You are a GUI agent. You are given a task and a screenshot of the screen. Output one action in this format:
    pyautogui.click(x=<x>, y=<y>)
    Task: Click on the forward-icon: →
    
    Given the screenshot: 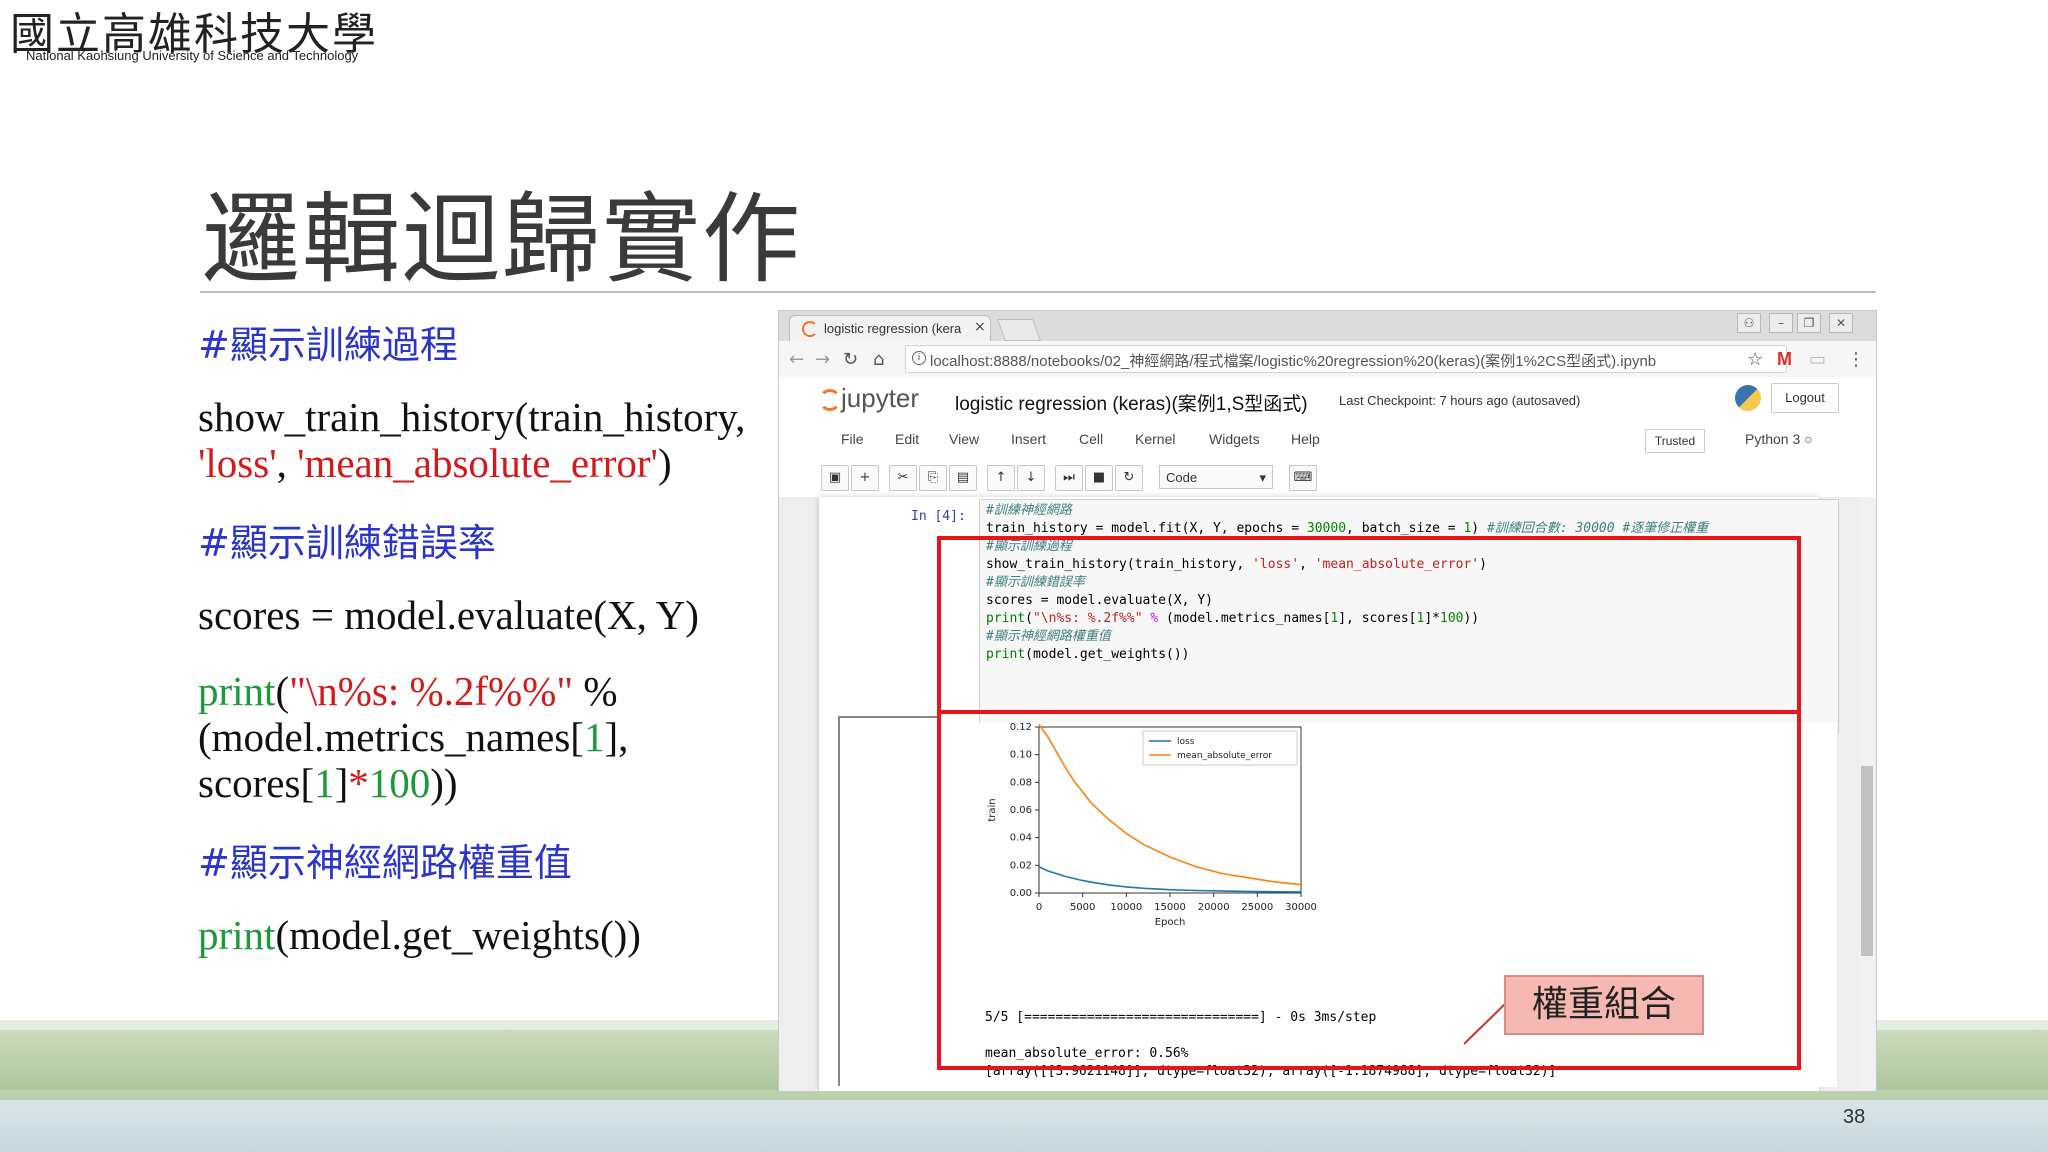 What is the action you would take?
    pyautogui.click(x=822, y=359)
    